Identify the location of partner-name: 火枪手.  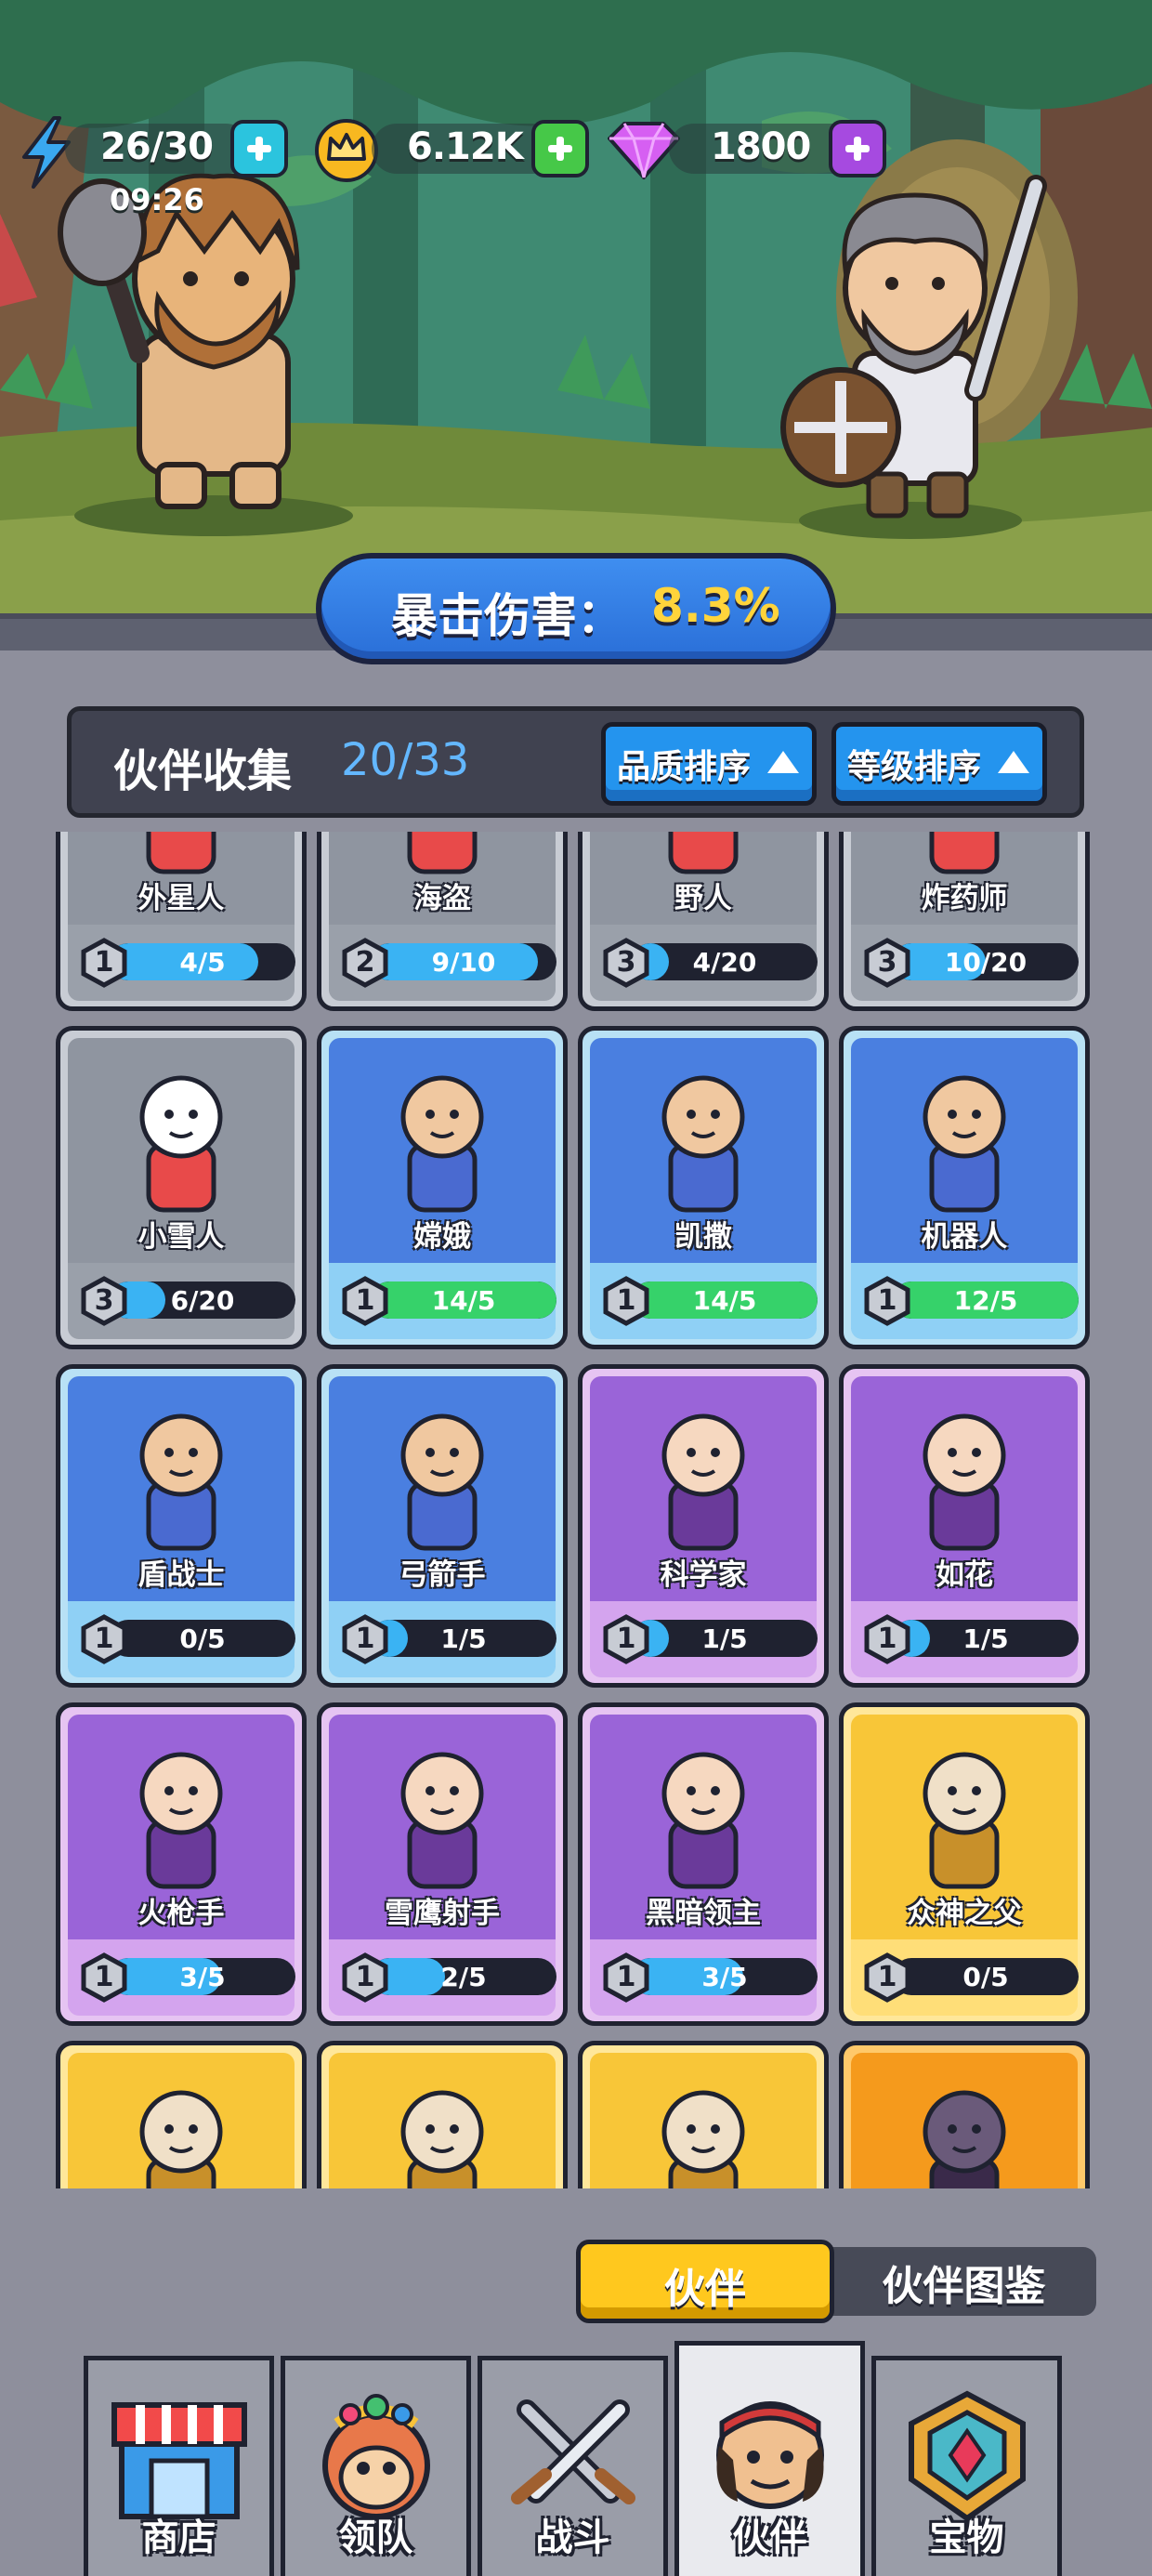
(181, 1913).